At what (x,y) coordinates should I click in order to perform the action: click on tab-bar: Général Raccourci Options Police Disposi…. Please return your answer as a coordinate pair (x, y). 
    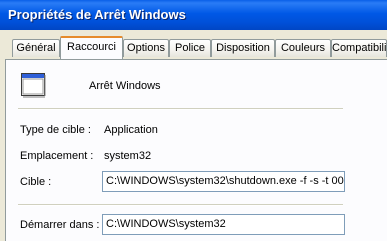
    Looking at the image, I should click on (193, 48).